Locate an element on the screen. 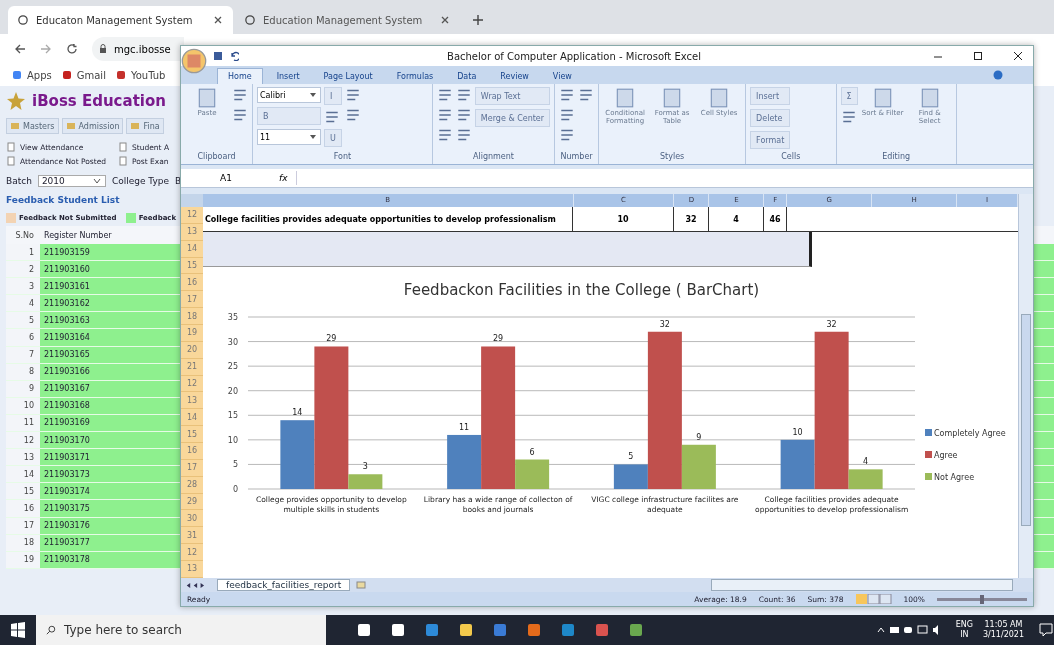 Image resolution: width=1054 pixels, height=645 pixels. row-header: 31 is located at coordinates (192, 536).